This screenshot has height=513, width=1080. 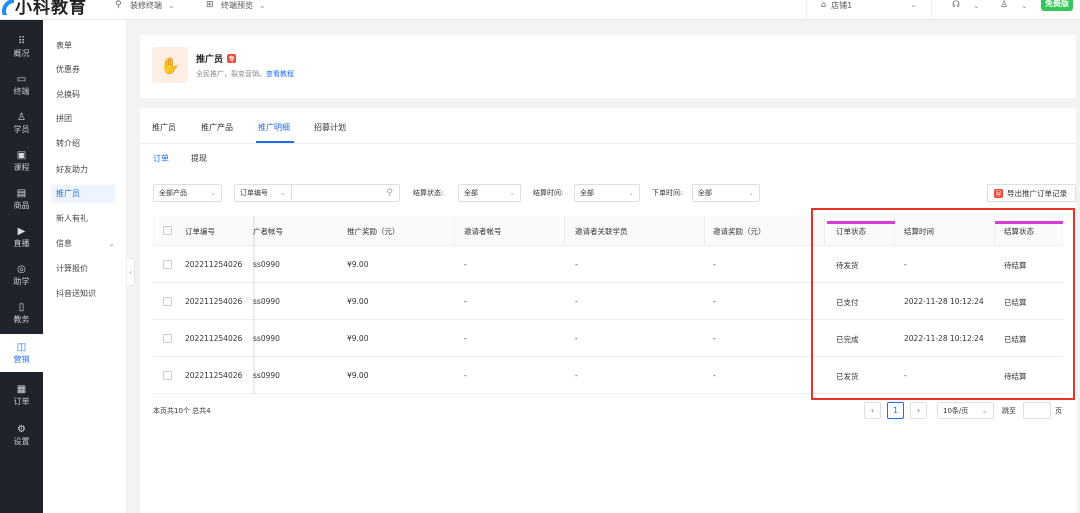 I want to click on order-icon: ▦, so click(x=21, y=389).